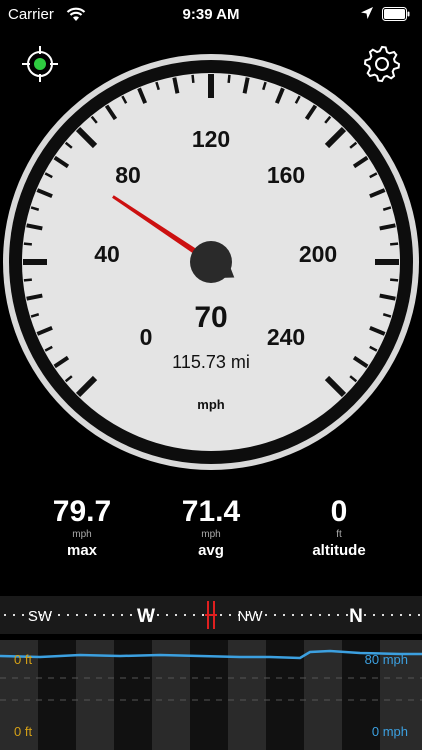  Describe the element at coordinates (367, 13) in the screenshot. I see `location-arrow-icon` at that location.